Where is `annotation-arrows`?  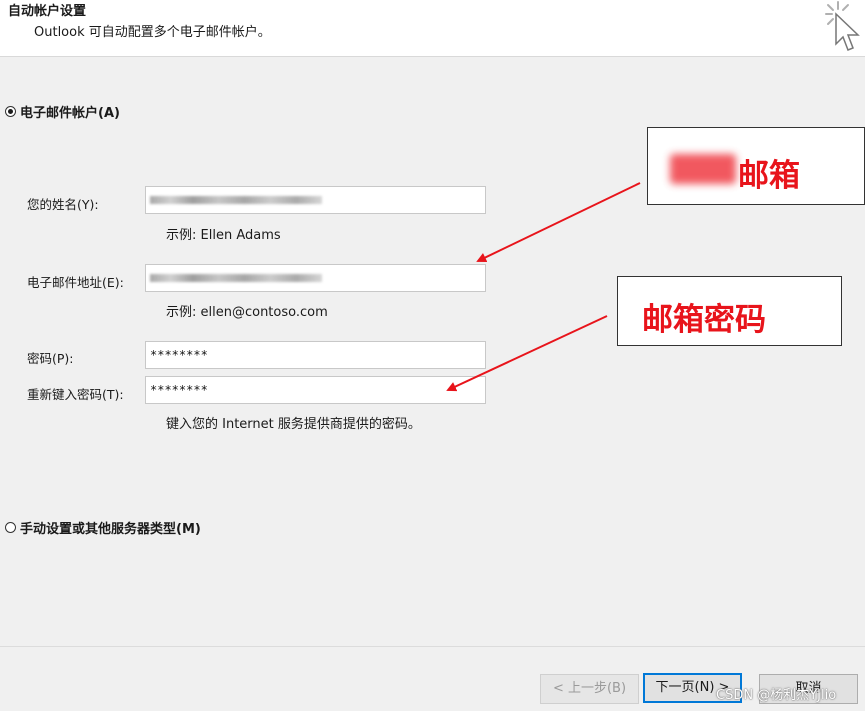
annotation-arrows is located at coordinates (543, 287).